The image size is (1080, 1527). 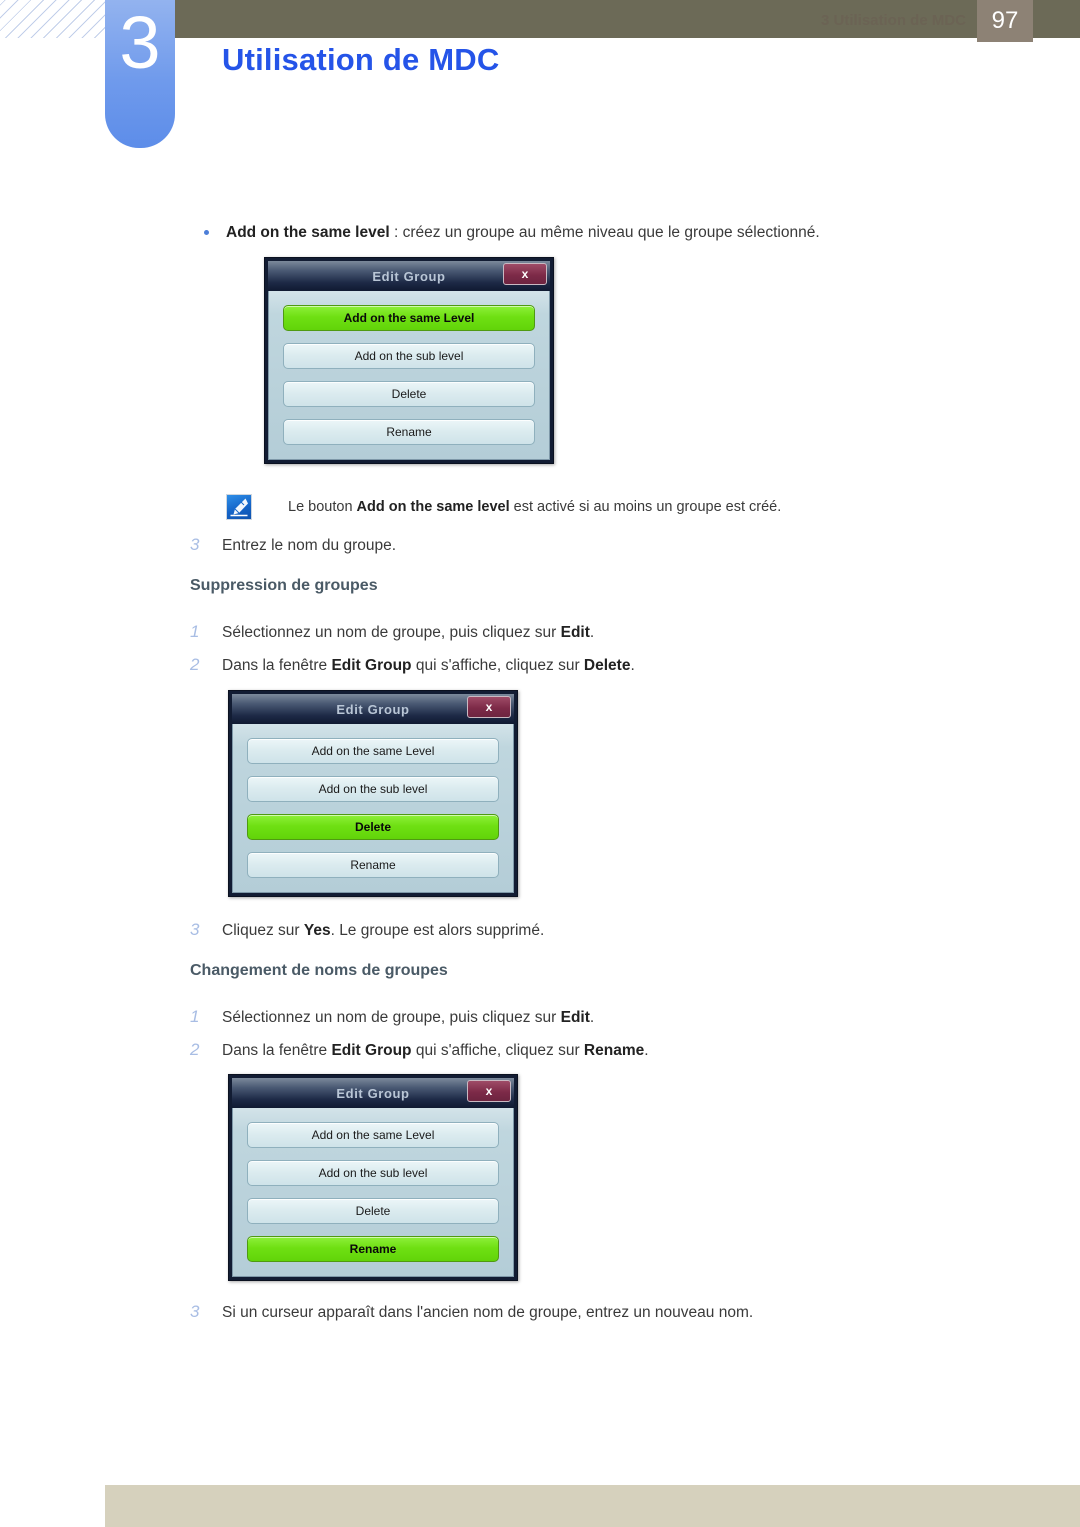 I want to click on step-bold: Yes, so click(x=317, y=930).